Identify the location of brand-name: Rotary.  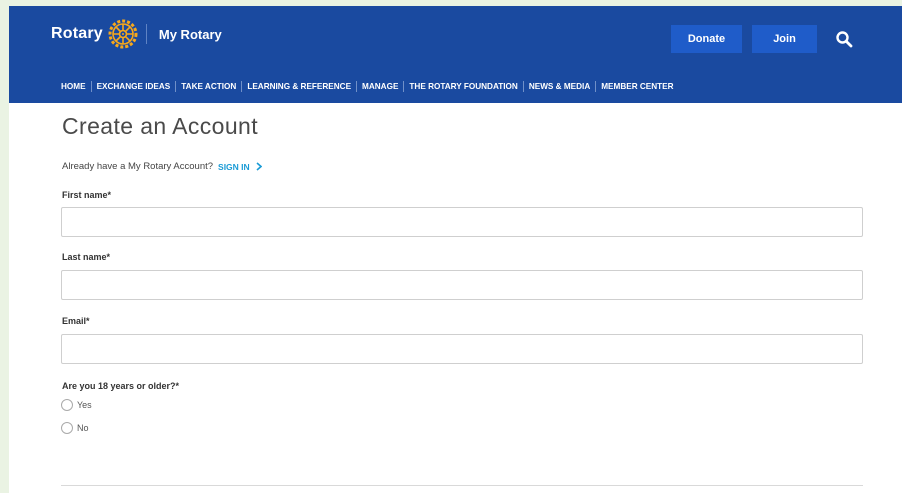
(77, 33).